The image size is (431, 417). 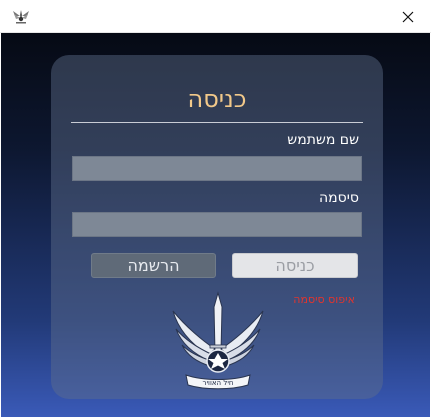 I want to click on username-label: שם משתמש, so click(x=323, y=140).